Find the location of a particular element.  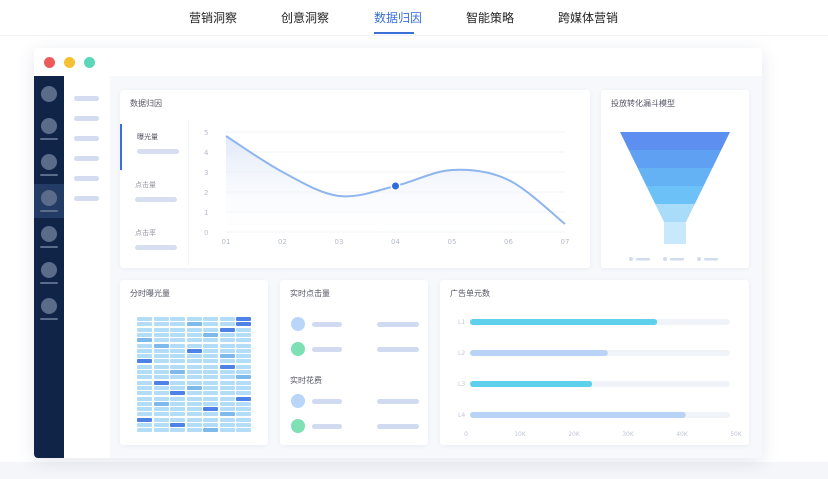

legend-dot is located at coordinates (665, 259).